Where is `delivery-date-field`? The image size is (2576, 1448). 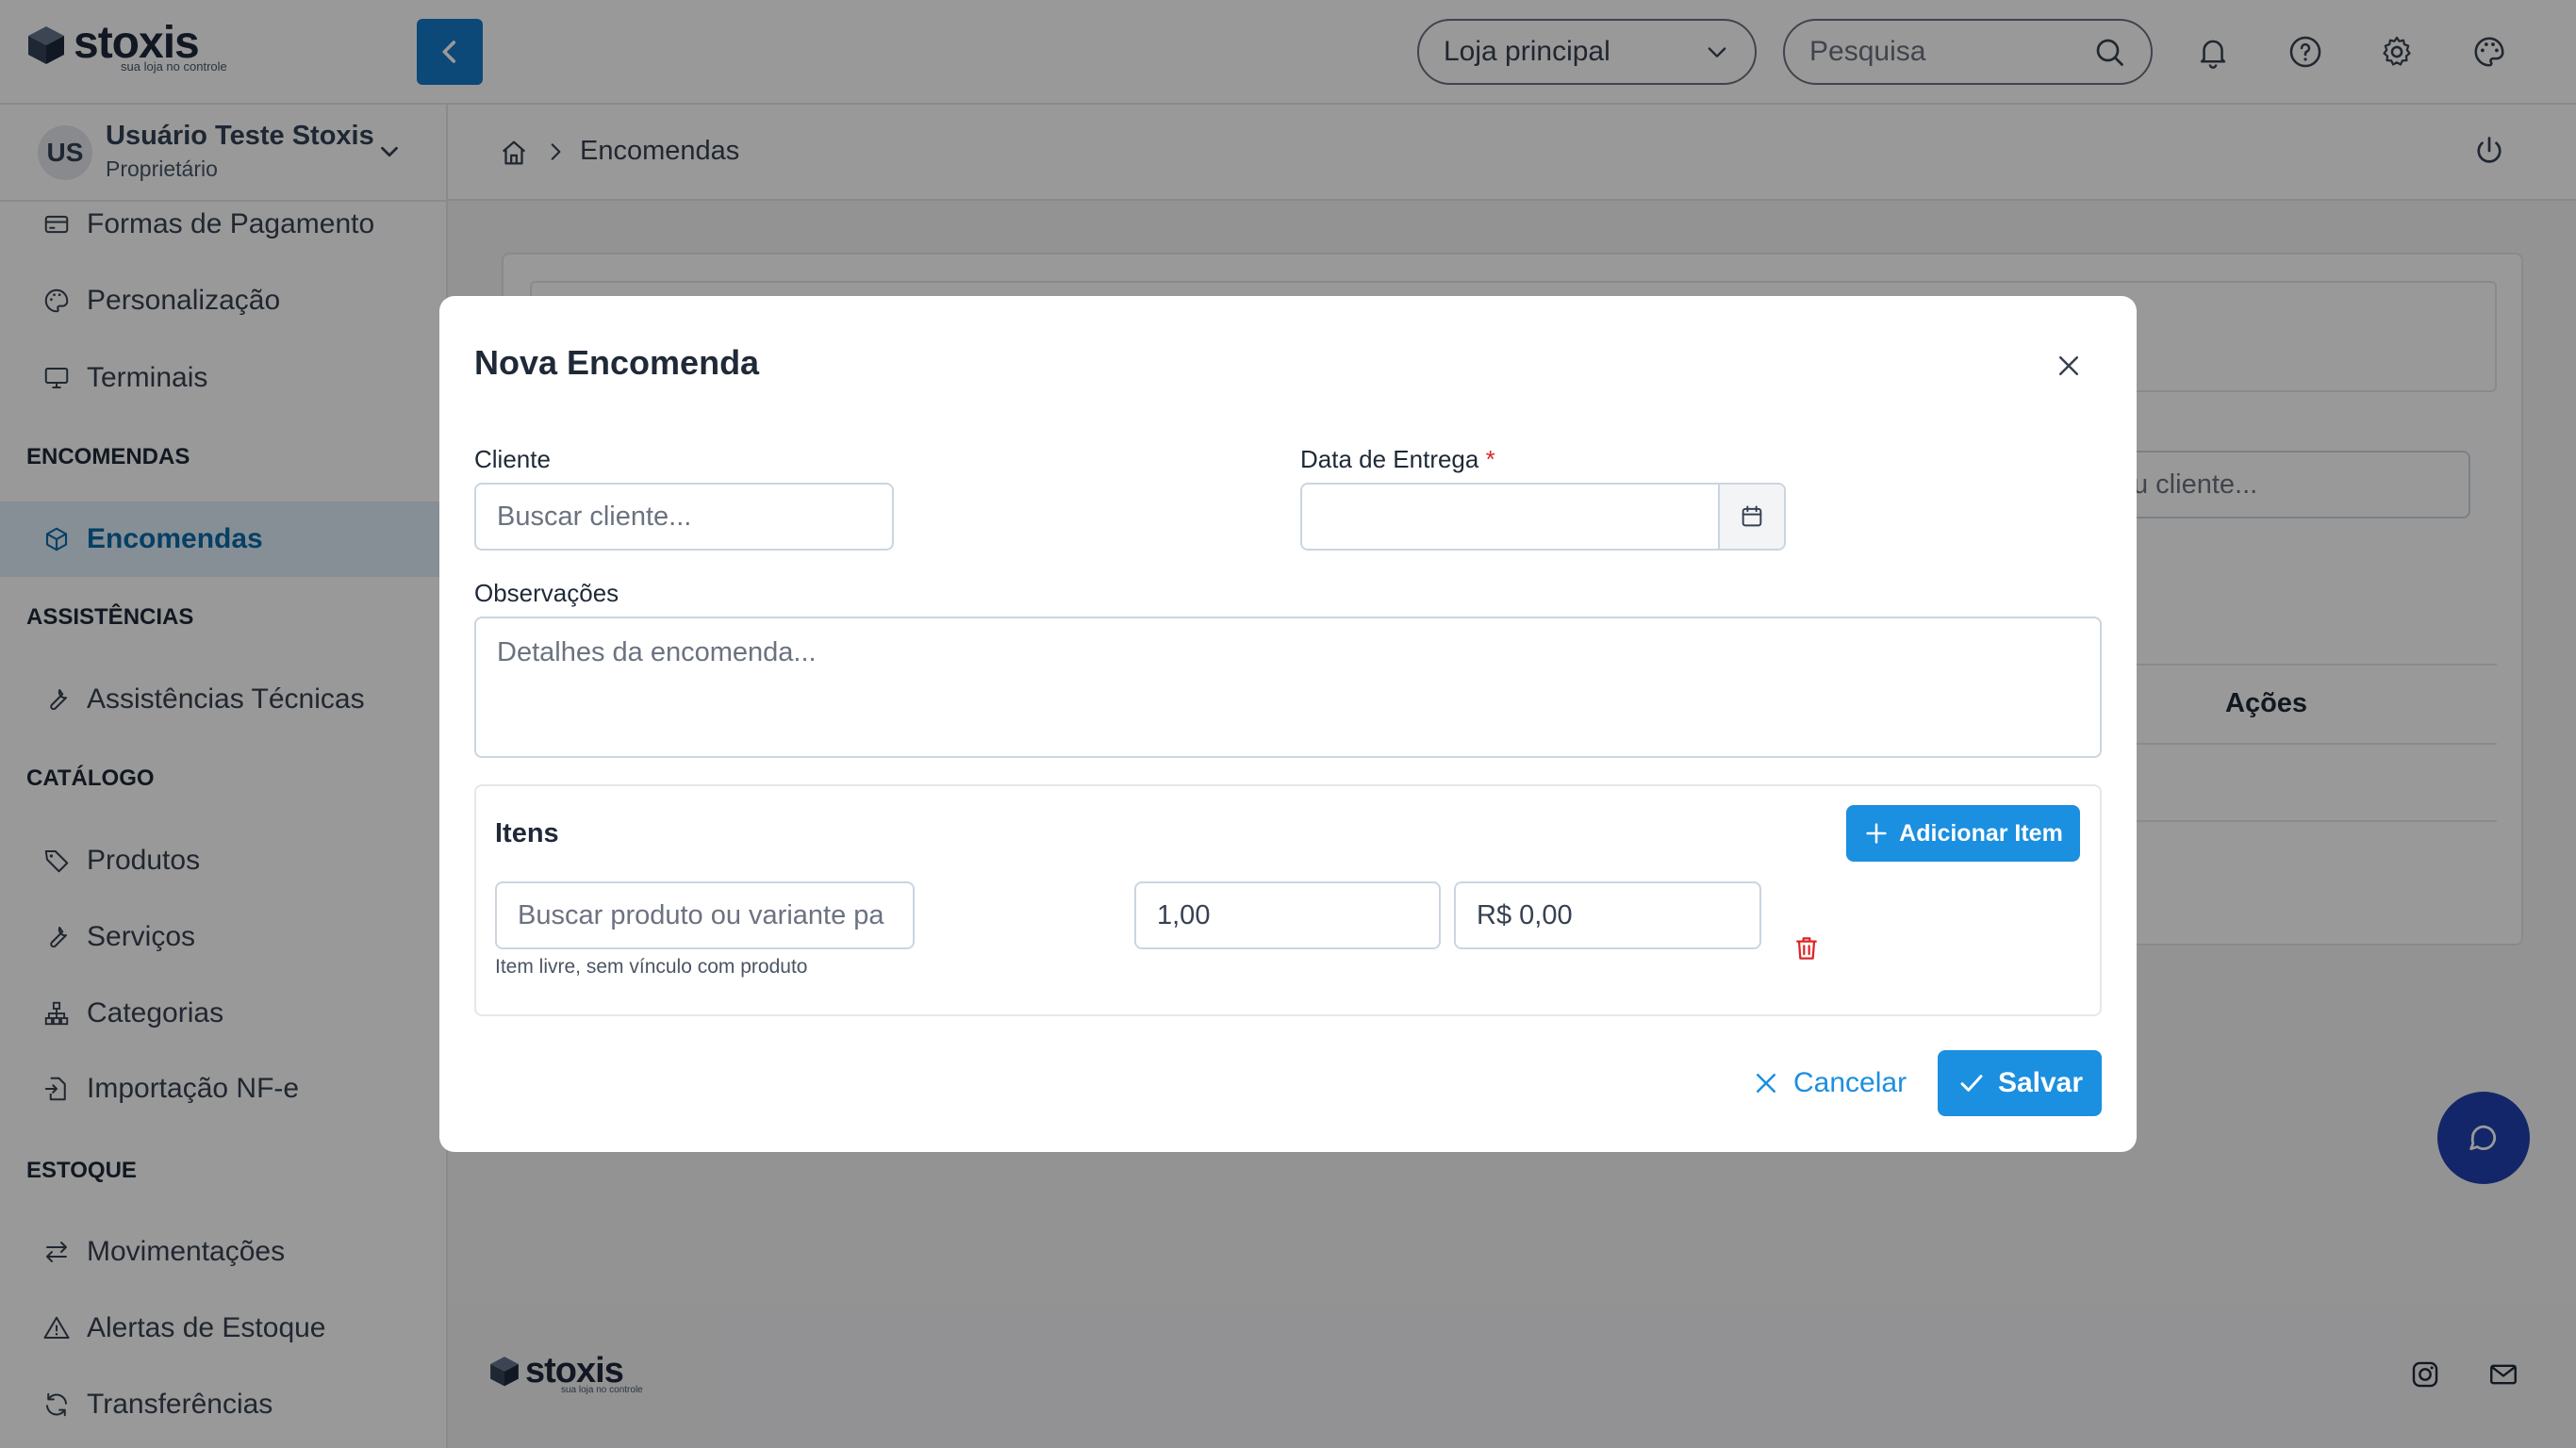 delivery-date-field is located at coordinates (1543, 517).